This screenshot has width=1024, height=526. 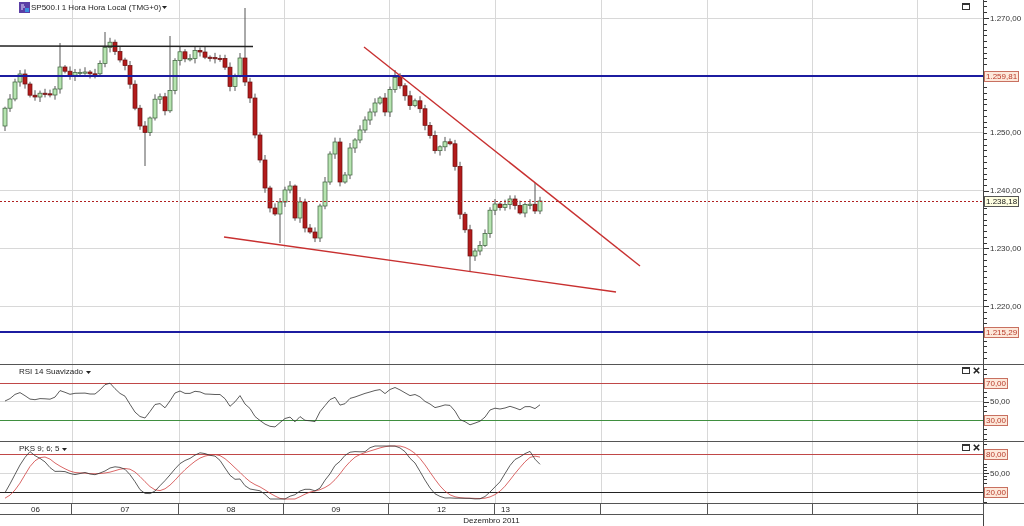 What do you see at coordinates (1002, 76) in the screenshot?
I see `price-marker: 1.259,81` at bounding box center [1002, 76].